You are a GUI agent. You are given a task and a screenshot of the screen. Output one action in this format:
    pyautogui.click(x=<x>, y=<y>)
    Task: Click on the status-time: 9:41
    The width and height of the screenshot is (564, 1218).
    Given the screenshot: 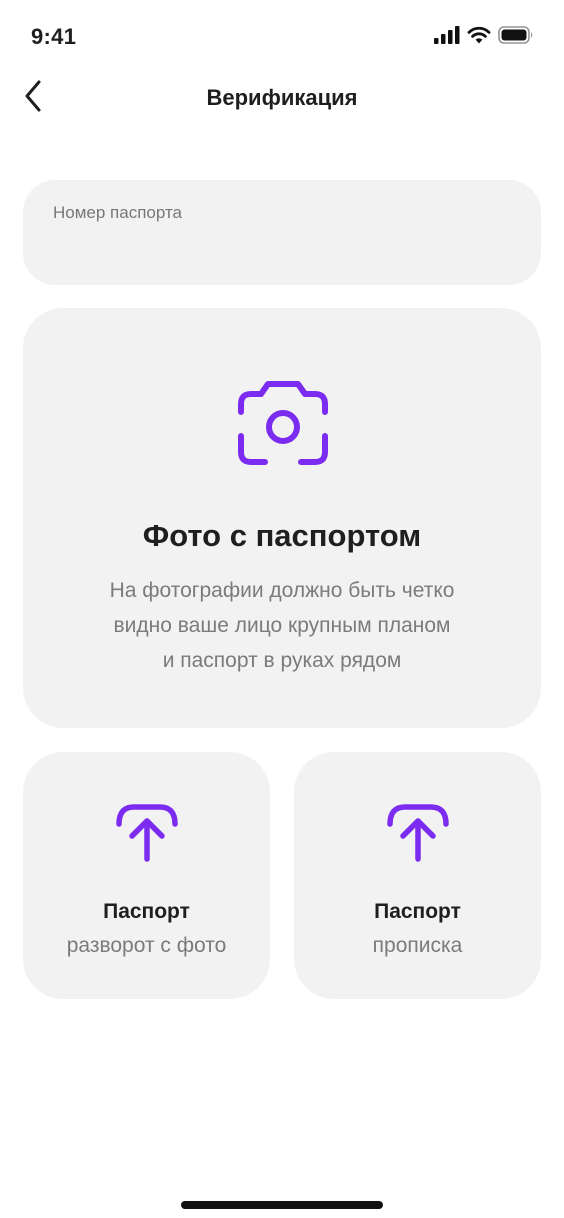 What is the action you would take?
    pyautogui.click(x=54, y=36)
    